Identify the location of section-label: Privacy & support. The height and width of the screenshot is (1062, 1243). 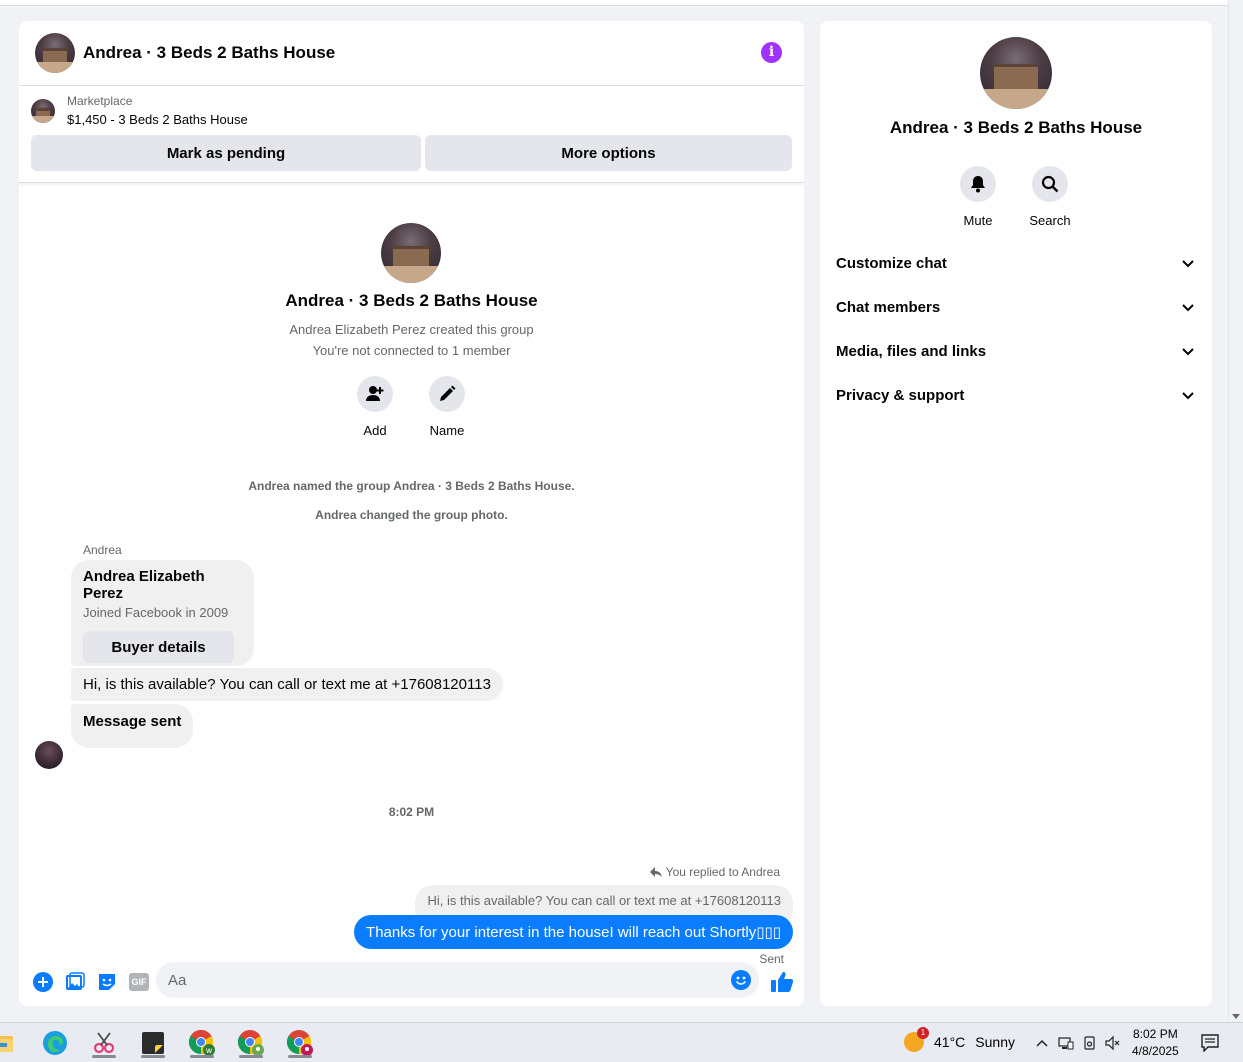
(900, 395).